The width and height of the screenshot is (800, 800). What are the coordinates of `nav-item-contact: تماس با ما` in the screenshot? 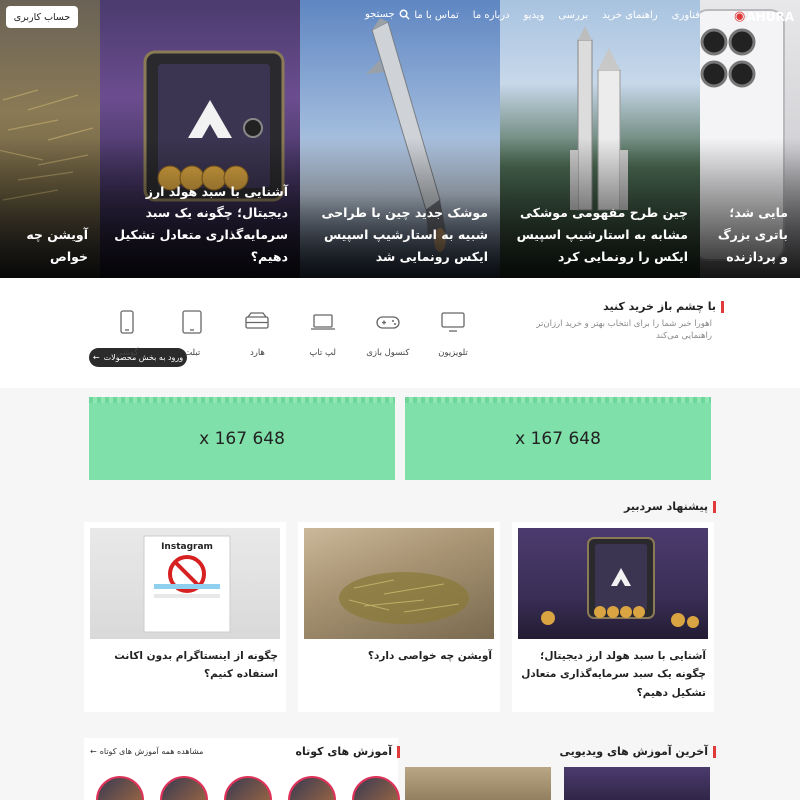 It's located at (436, 15).